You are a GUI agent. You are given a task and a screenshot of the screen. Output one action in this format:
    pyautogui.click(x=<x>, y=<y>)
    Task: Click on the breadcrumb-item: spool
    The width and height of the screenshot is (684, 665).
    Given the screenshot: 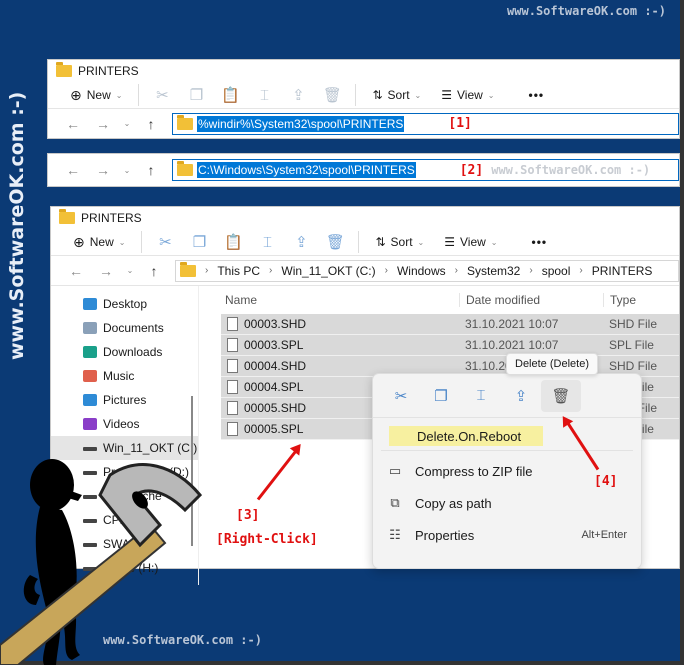 What is the action you would take?
    pyautogui.click(x=556, y=271)
    